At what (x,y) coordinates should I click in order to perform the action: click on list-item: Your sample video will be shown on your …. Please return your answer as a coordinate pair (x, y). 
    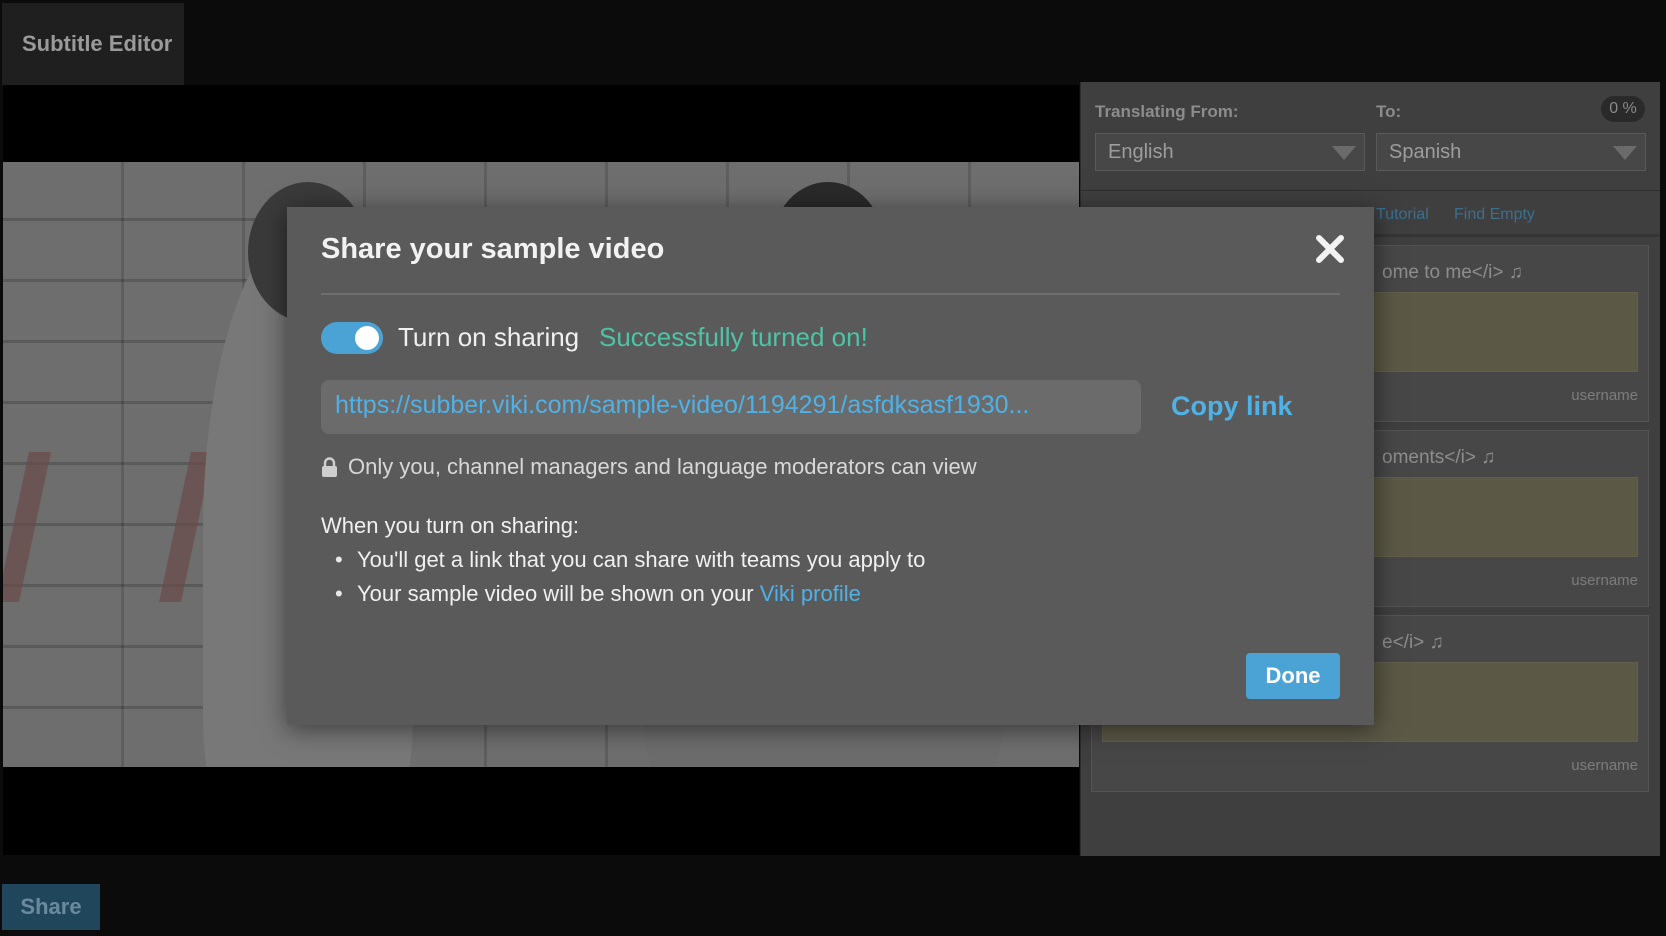
    Looking at the image, I should click on (623, 598).